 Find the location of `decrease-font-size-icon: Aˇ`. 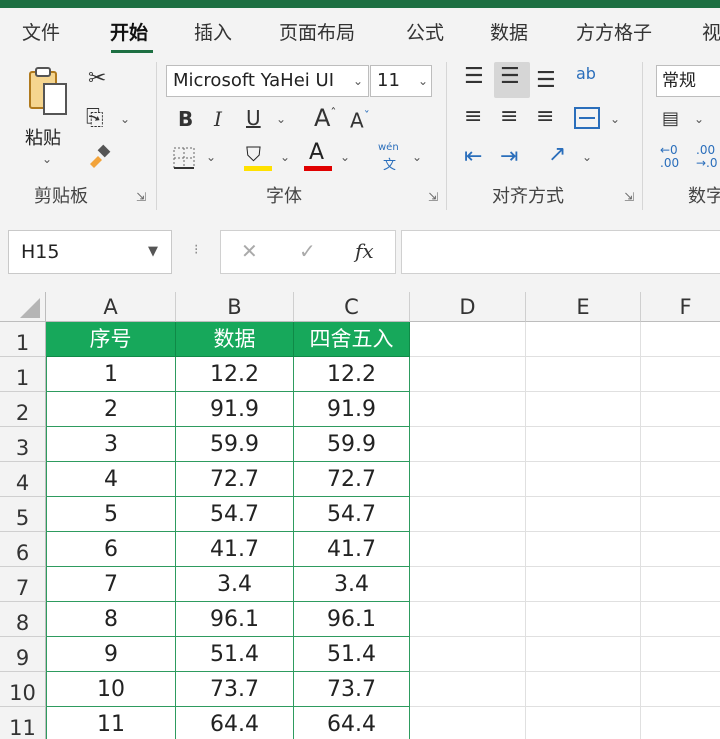

decrease-font-size-icon: Aˇ is located at coordinates (360, 120).